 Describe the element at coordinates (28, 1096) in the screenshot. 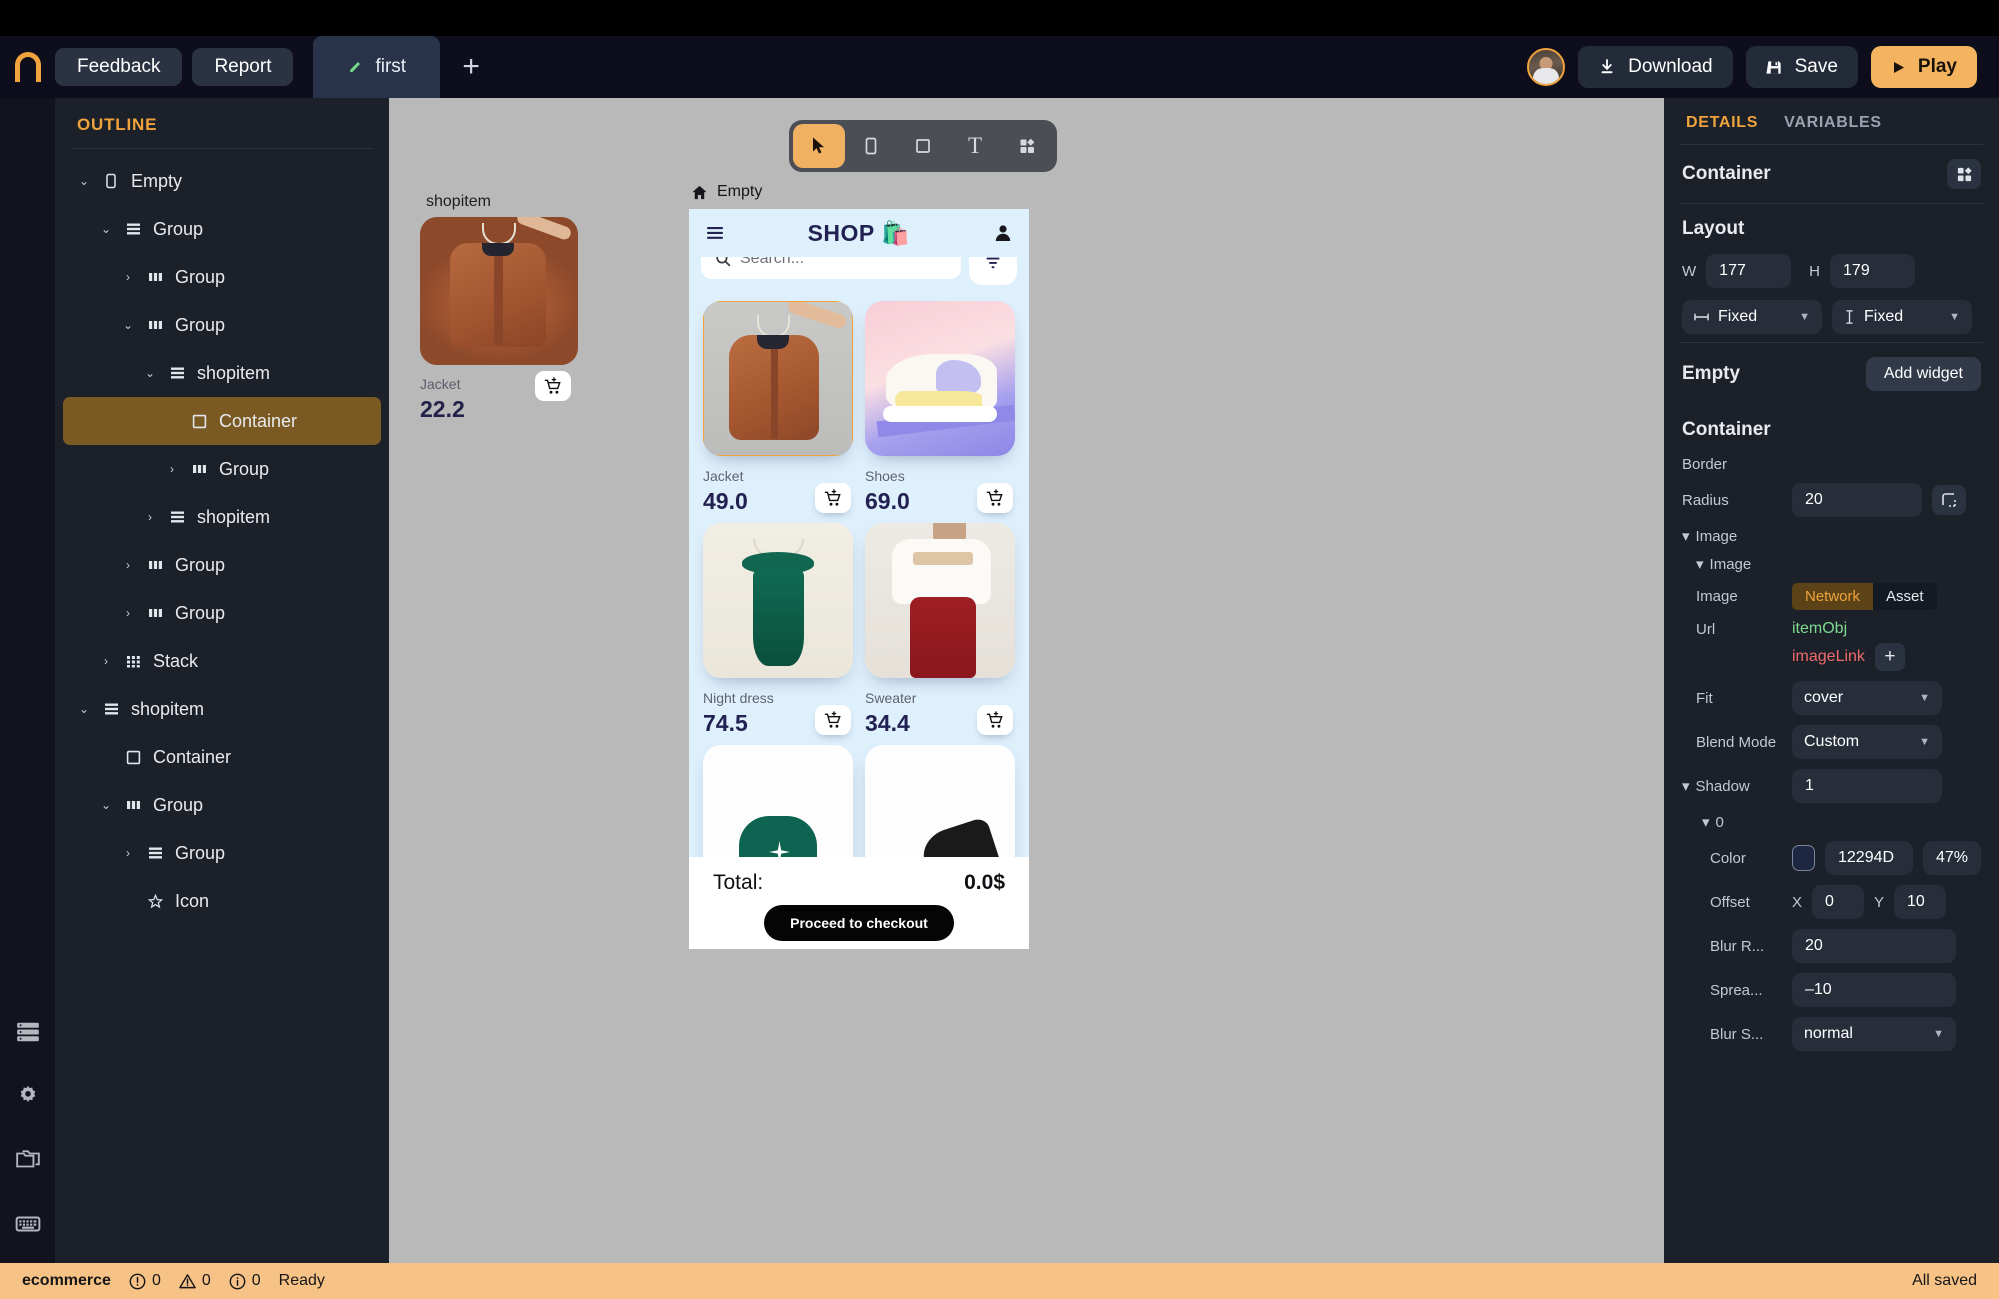

I see `gear-icon` at that location.